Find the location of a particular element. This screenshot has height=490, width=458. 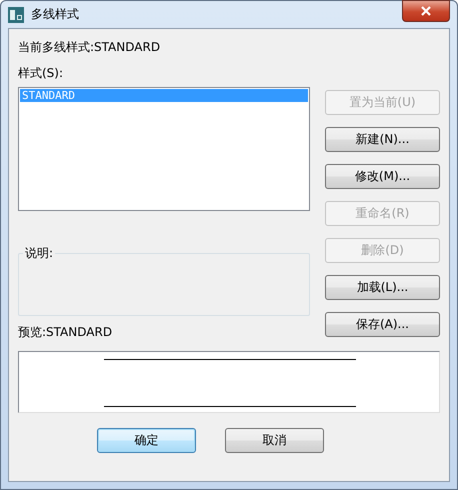

app-icon is located at coordinates (16, 14).